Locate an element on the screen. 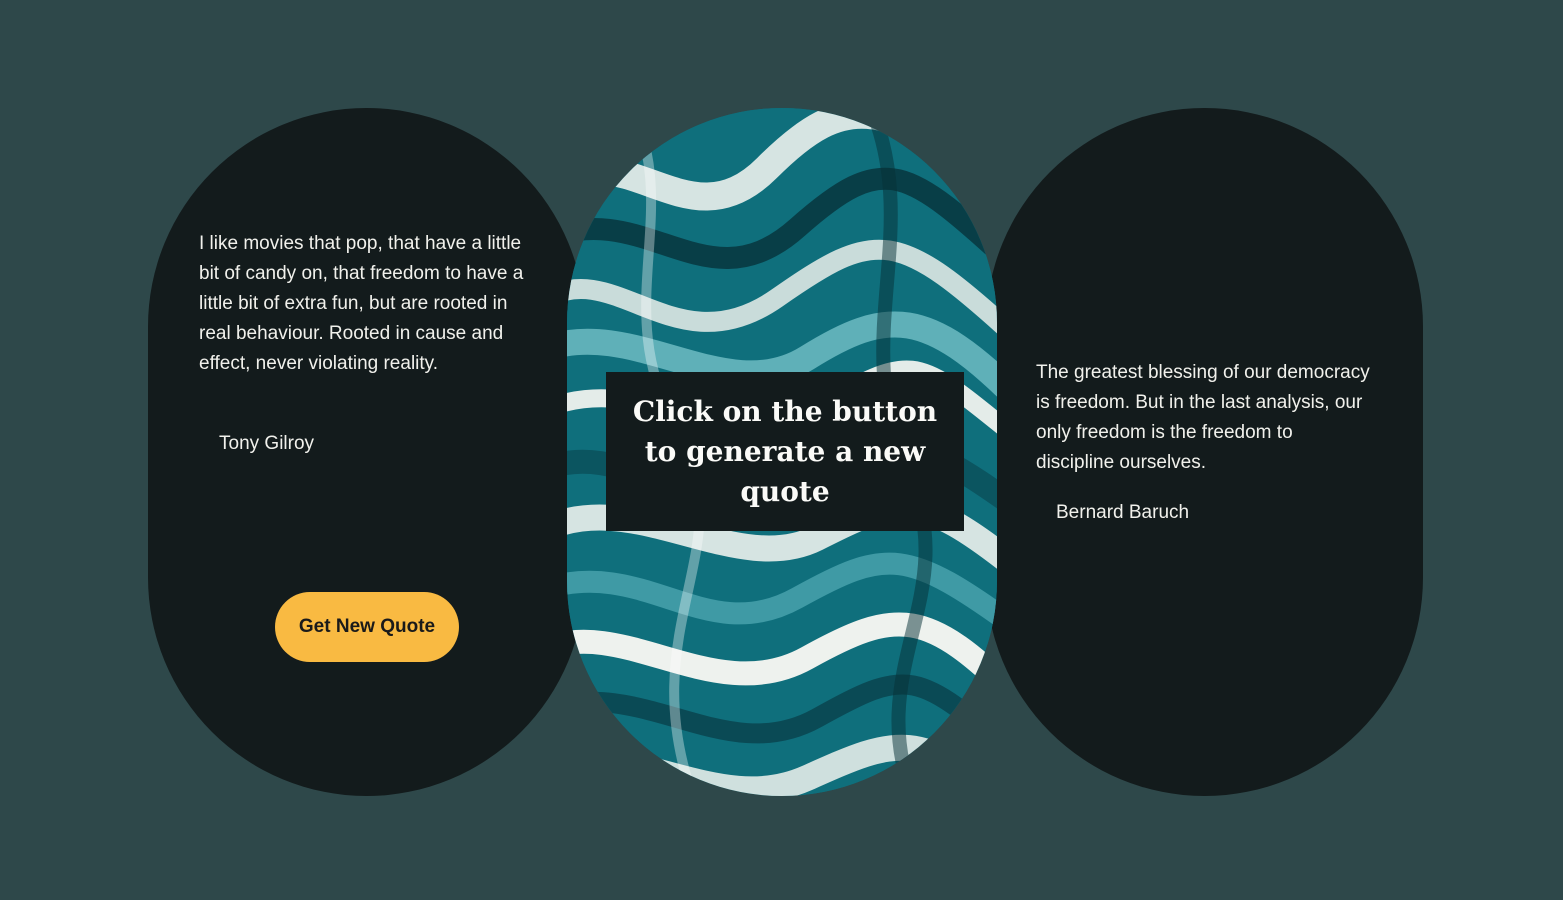  left-quote-author: Tony Gilroy is located at coordinates (267, 443).